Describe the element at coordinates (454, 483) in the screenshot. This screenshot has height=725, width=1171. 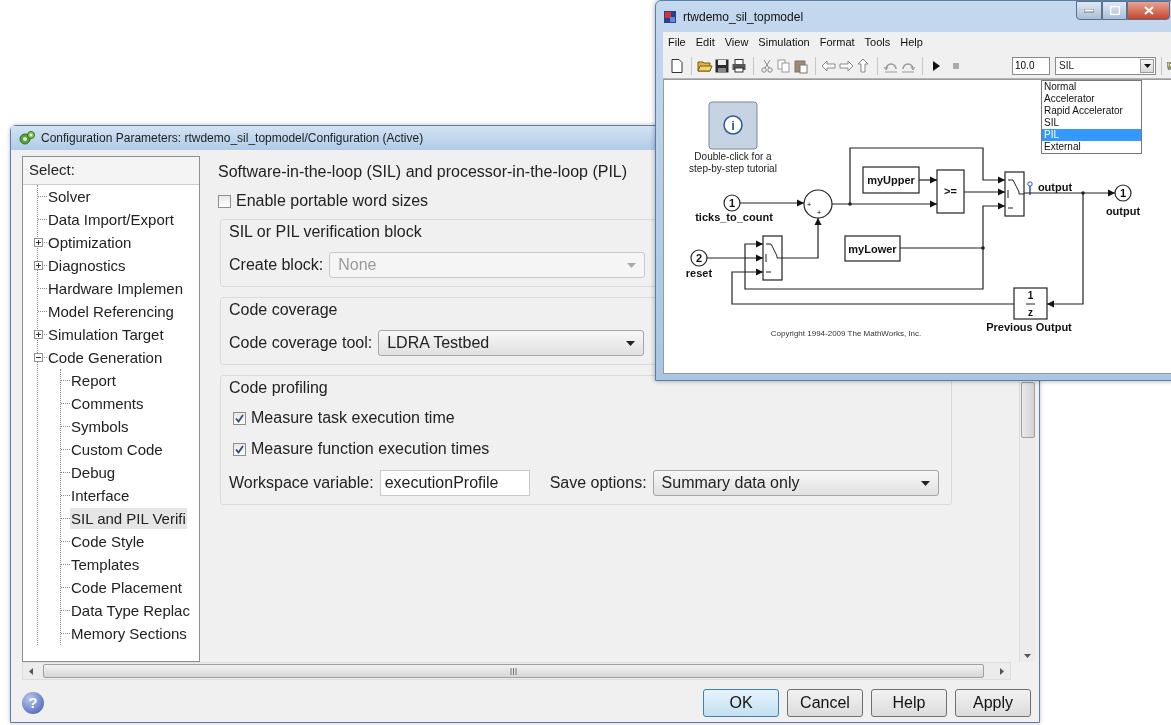
I see `input-field: executionProfile` at that location.